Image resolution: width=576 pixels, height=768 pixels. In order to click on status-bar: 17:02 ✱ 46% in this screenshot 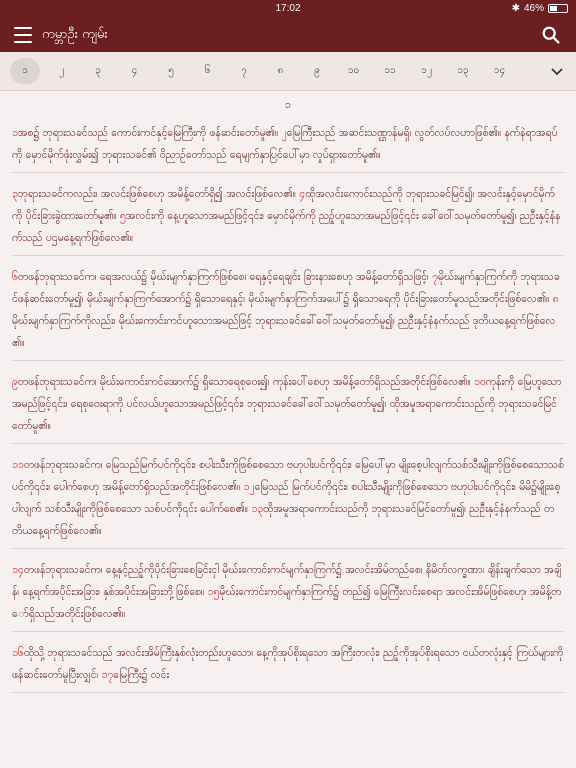, I will do `click(288, 9)`.